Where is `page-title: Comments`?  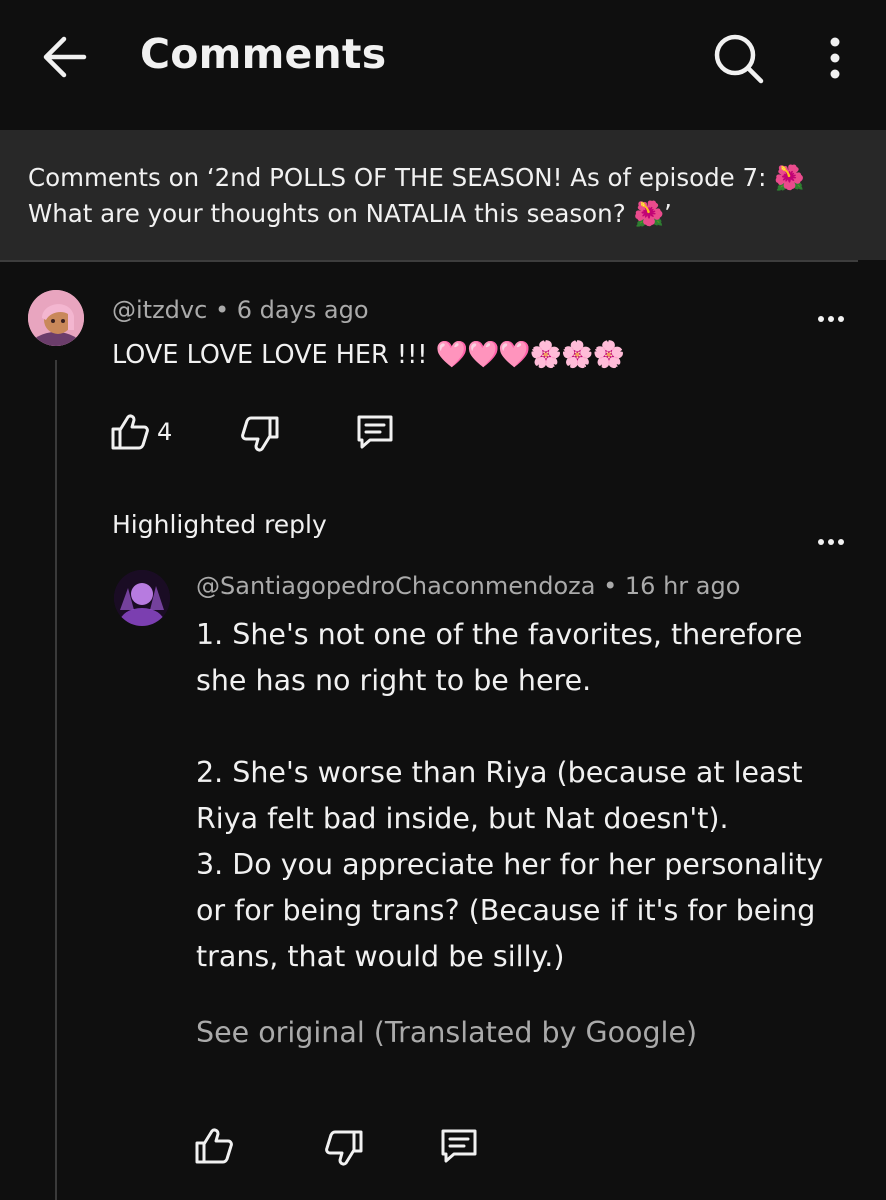 page-title: Comments is located at coordinates (263, 54).